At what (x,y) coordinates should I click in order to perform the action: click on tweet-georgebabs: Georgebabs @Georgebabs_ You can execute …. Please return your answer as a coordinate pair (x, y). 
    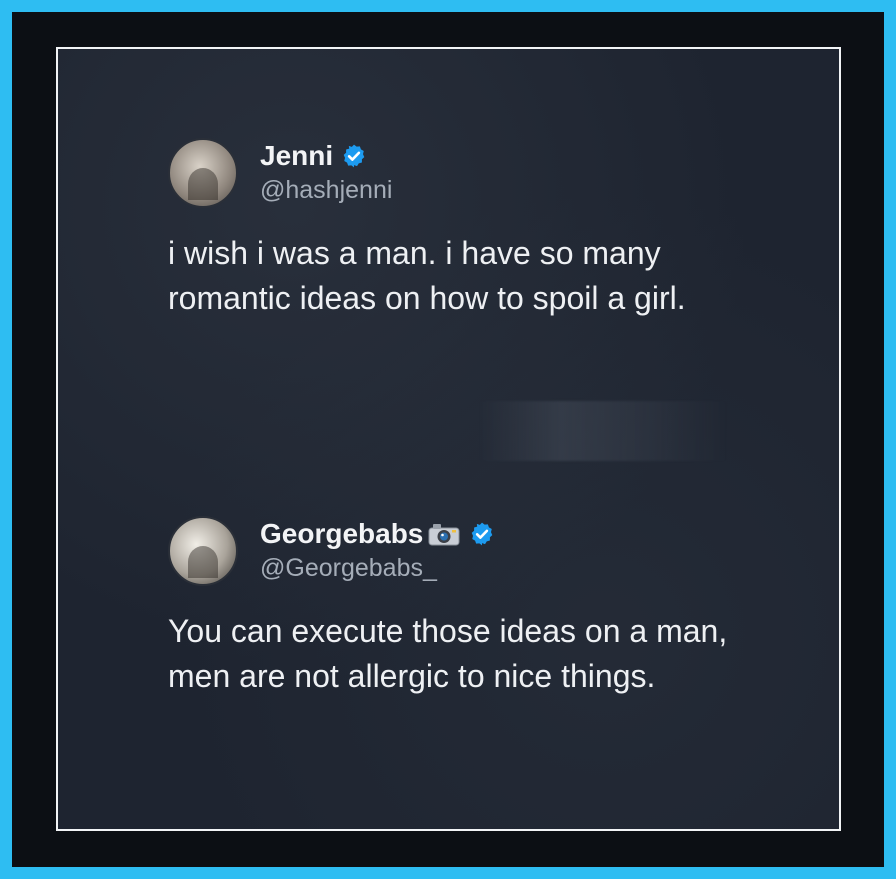
    Looking at the image, I should click on (458, 608).